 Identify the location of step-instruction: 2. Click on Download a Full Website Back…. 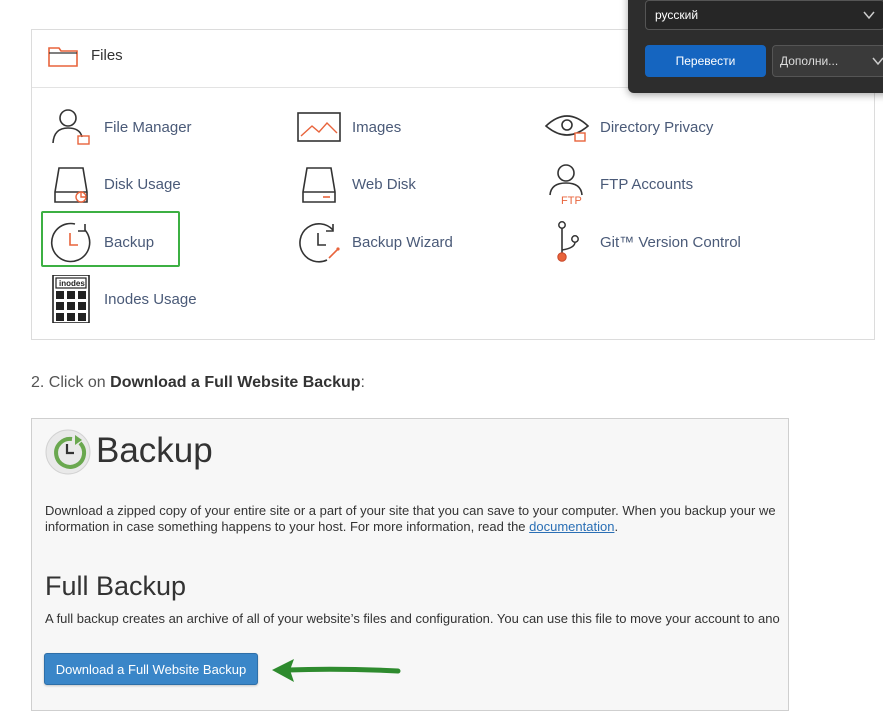
(198, 382).